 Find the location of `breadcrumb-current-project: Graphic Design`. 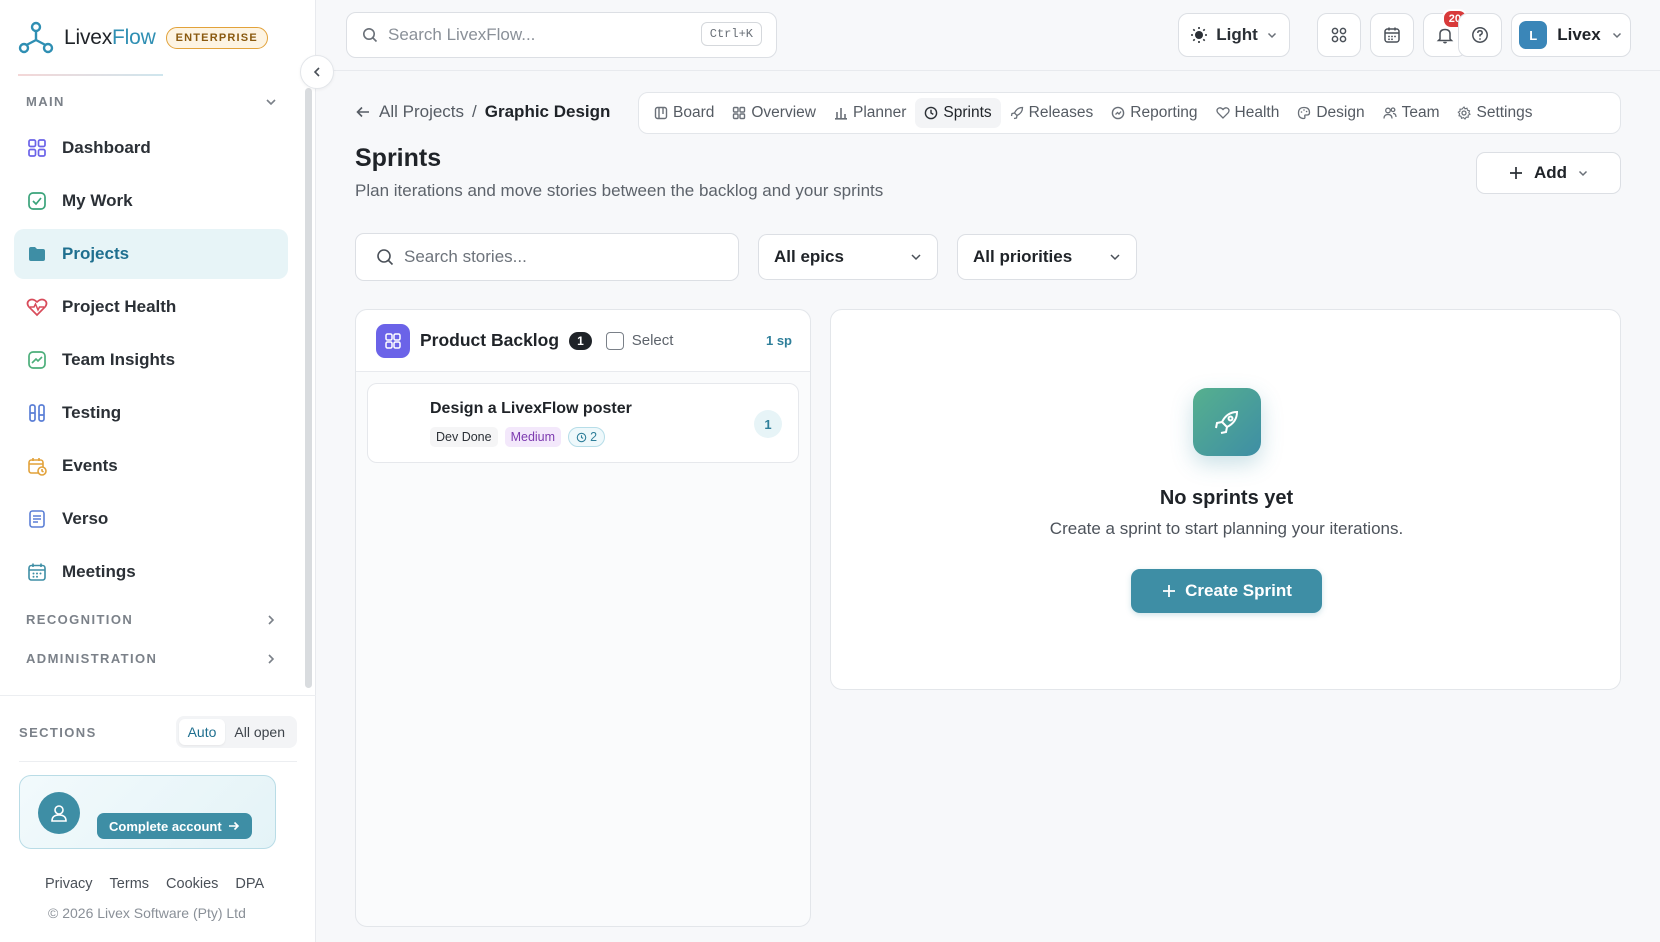

breadcrumb-current-project: Graphic Design is located at coordinates (547, 111).